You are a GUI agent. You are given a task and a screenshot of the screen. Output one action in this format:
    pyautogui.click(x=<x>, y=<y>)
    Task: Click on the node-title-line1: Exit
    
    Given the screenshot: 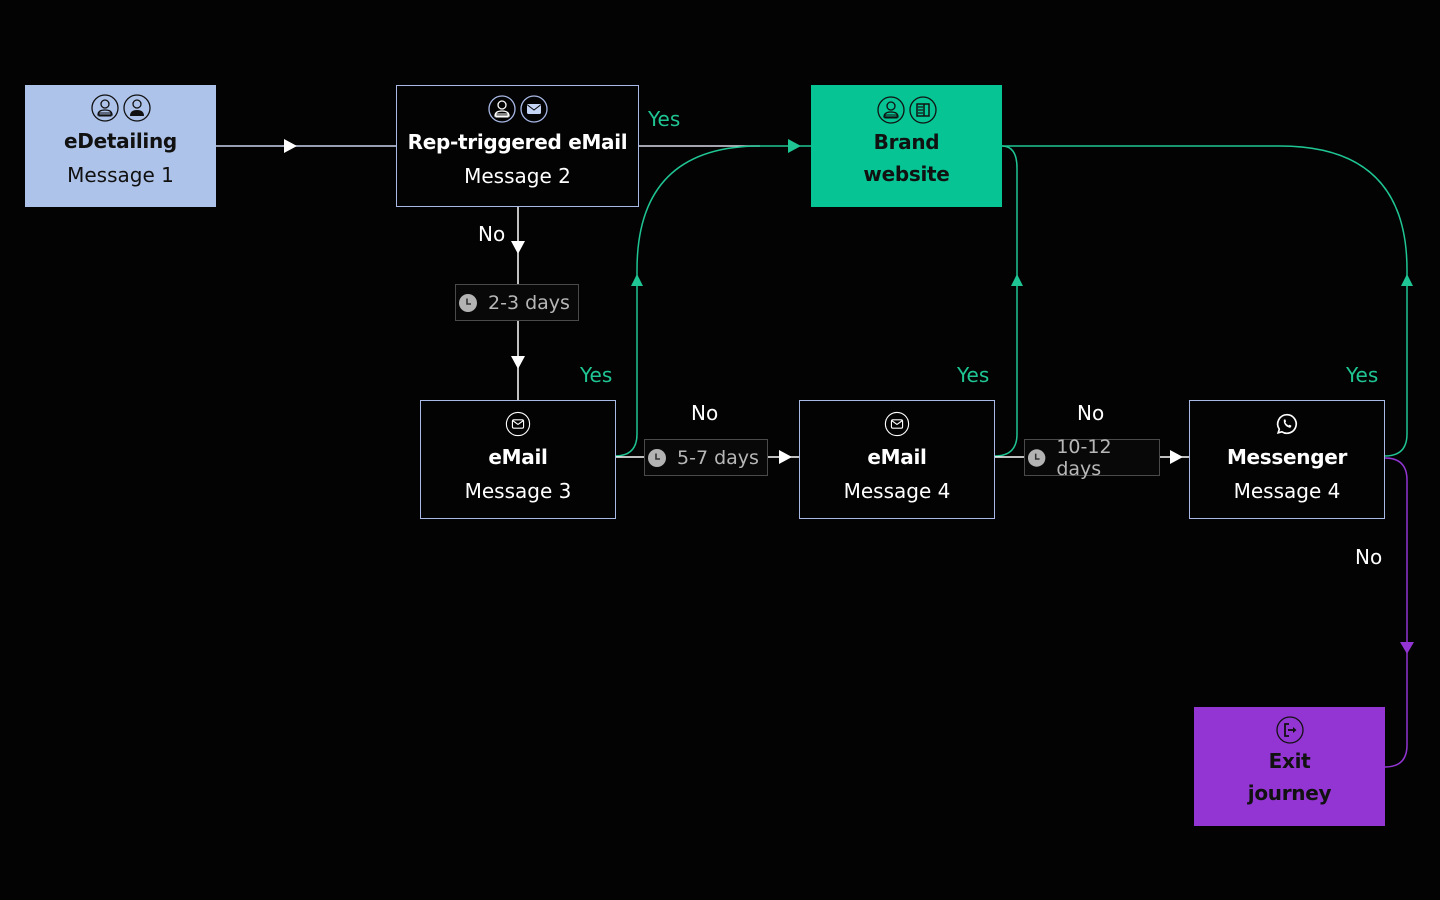 What is the action you would take?
    pyautogui.click(x=1289, y=761)
    